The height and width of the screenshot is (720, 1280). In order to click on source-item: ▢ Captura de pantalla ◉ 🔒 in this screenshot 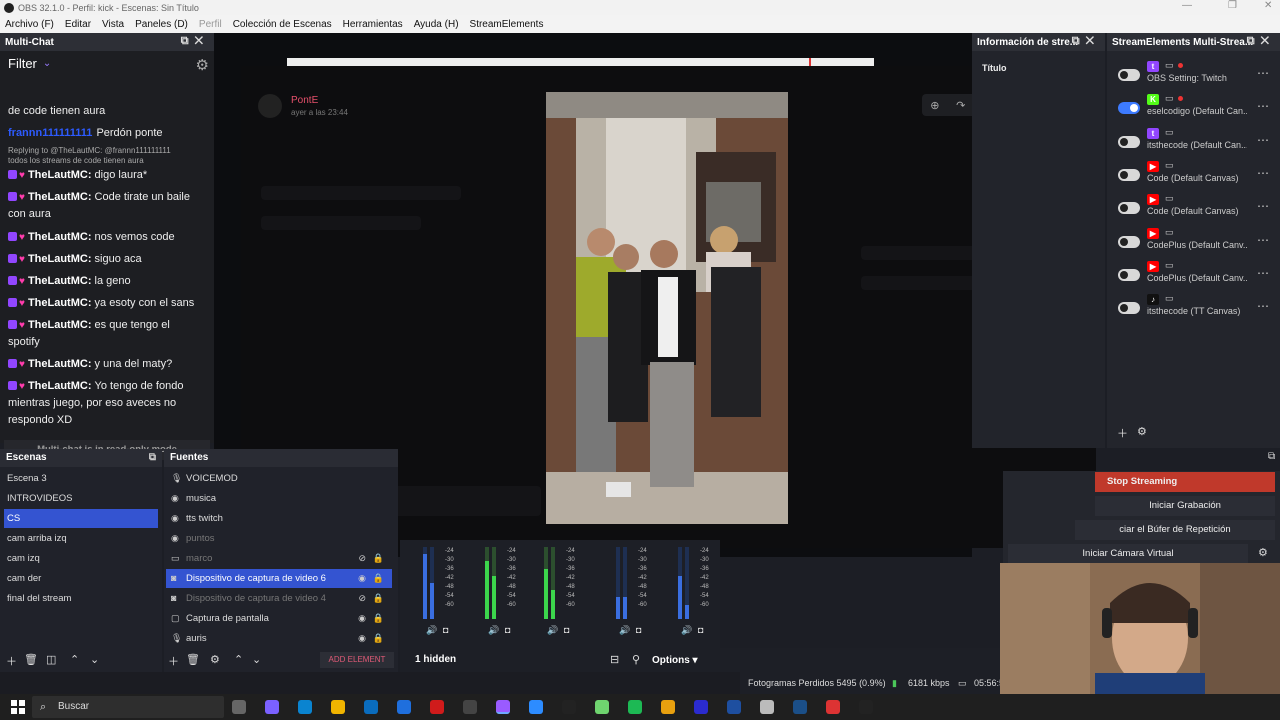, I will do `click(279, 618)`.